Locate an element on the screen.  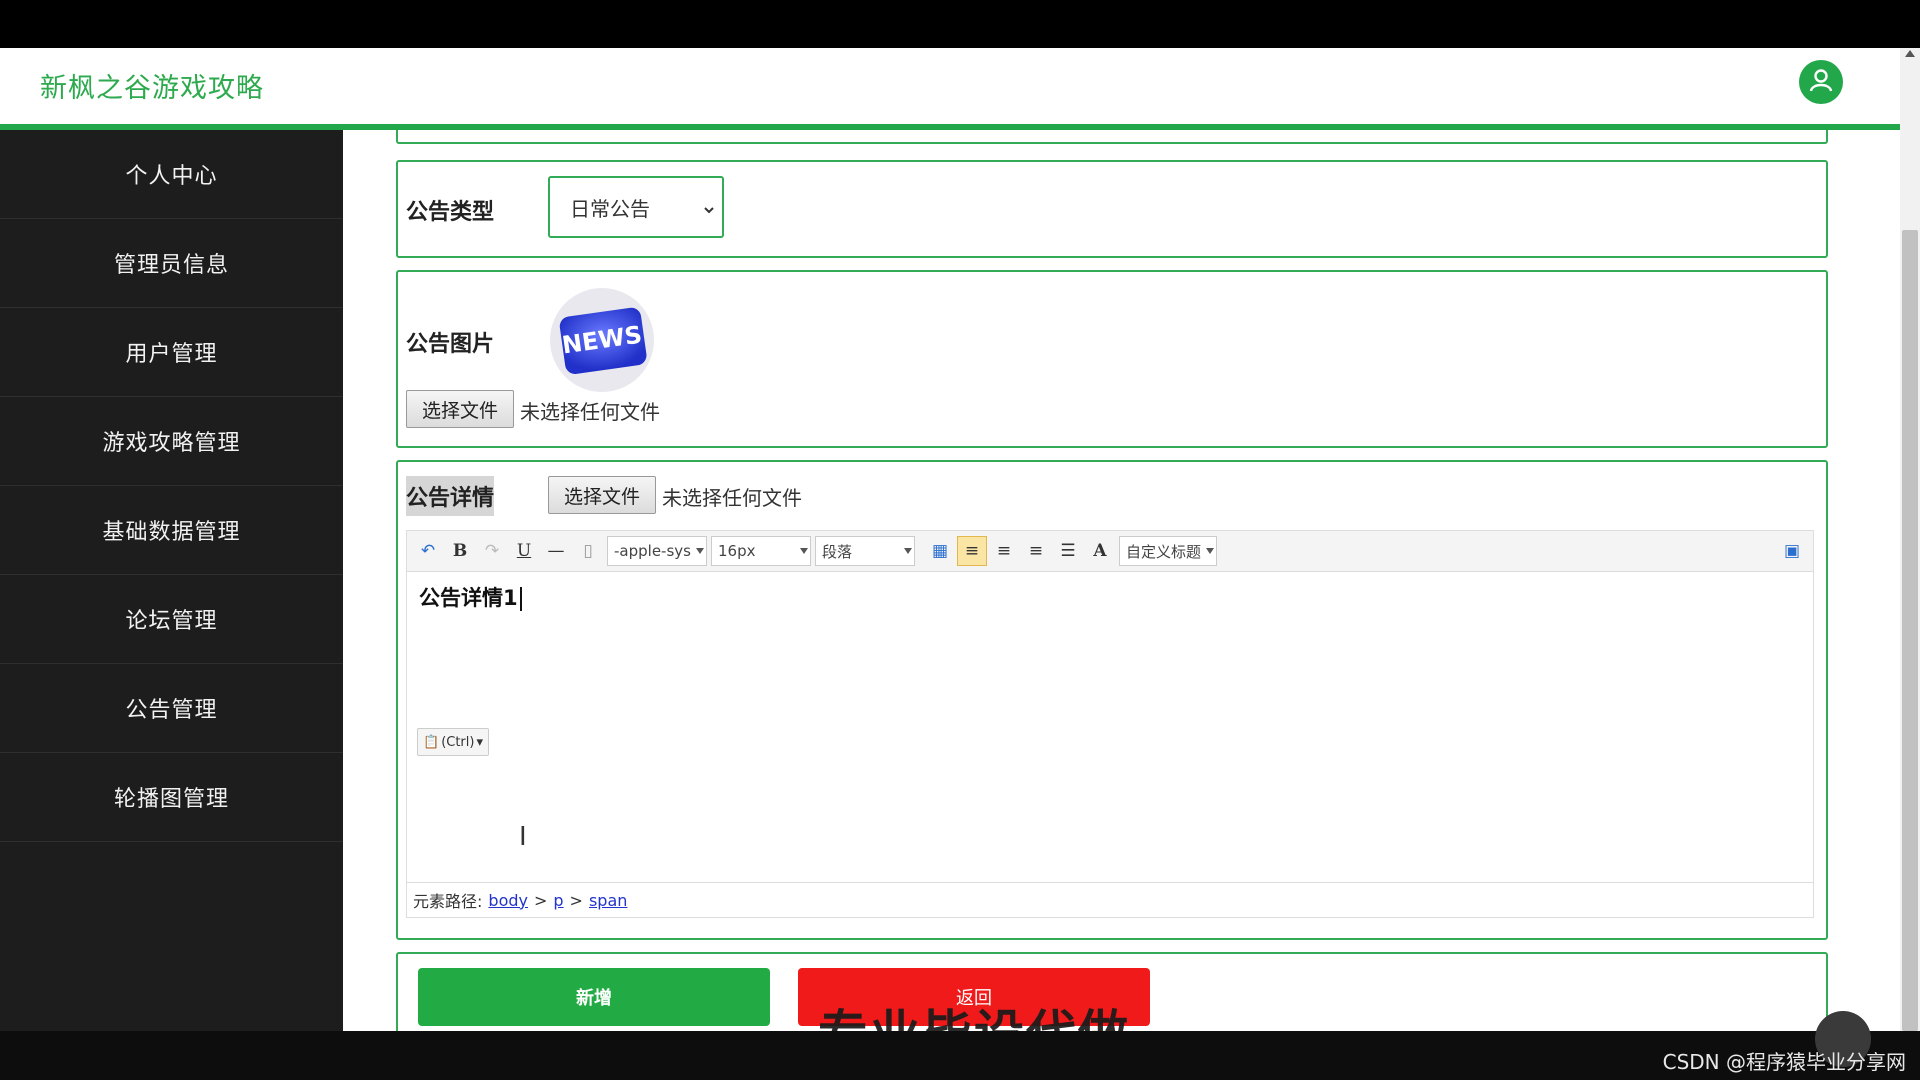
align-justify-icon: ☰ is located at coordinates (1068, 551).